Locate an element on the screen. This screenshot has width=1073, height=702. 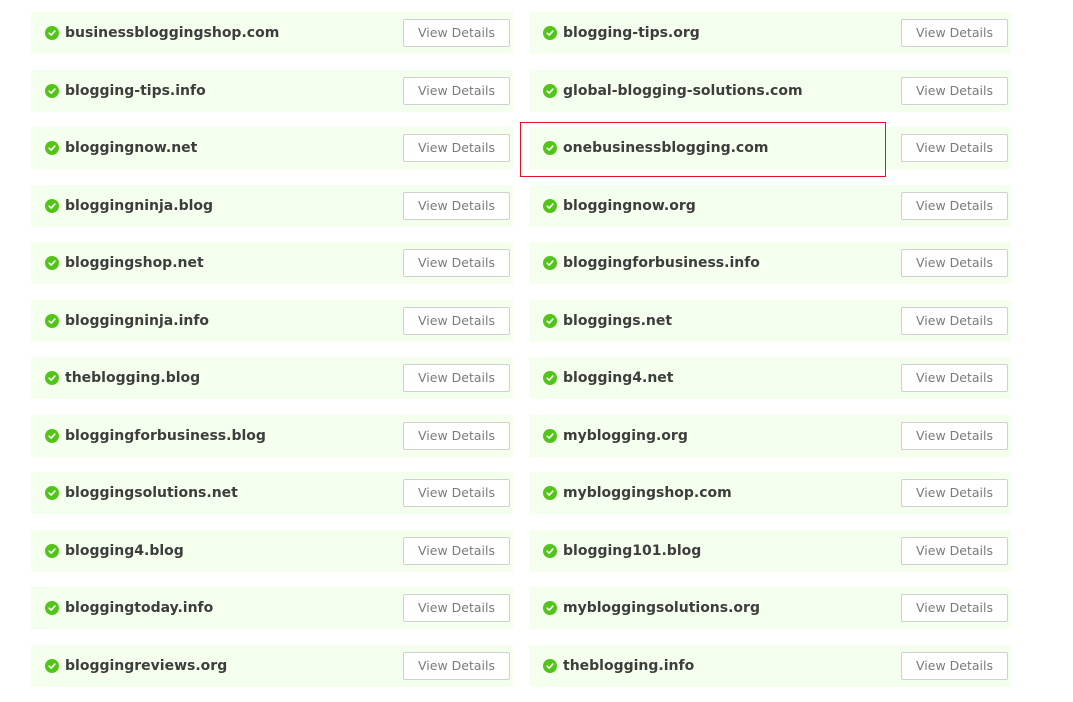
domain-name: global-blogging-solutions.com is located at coordinates (683, 90).